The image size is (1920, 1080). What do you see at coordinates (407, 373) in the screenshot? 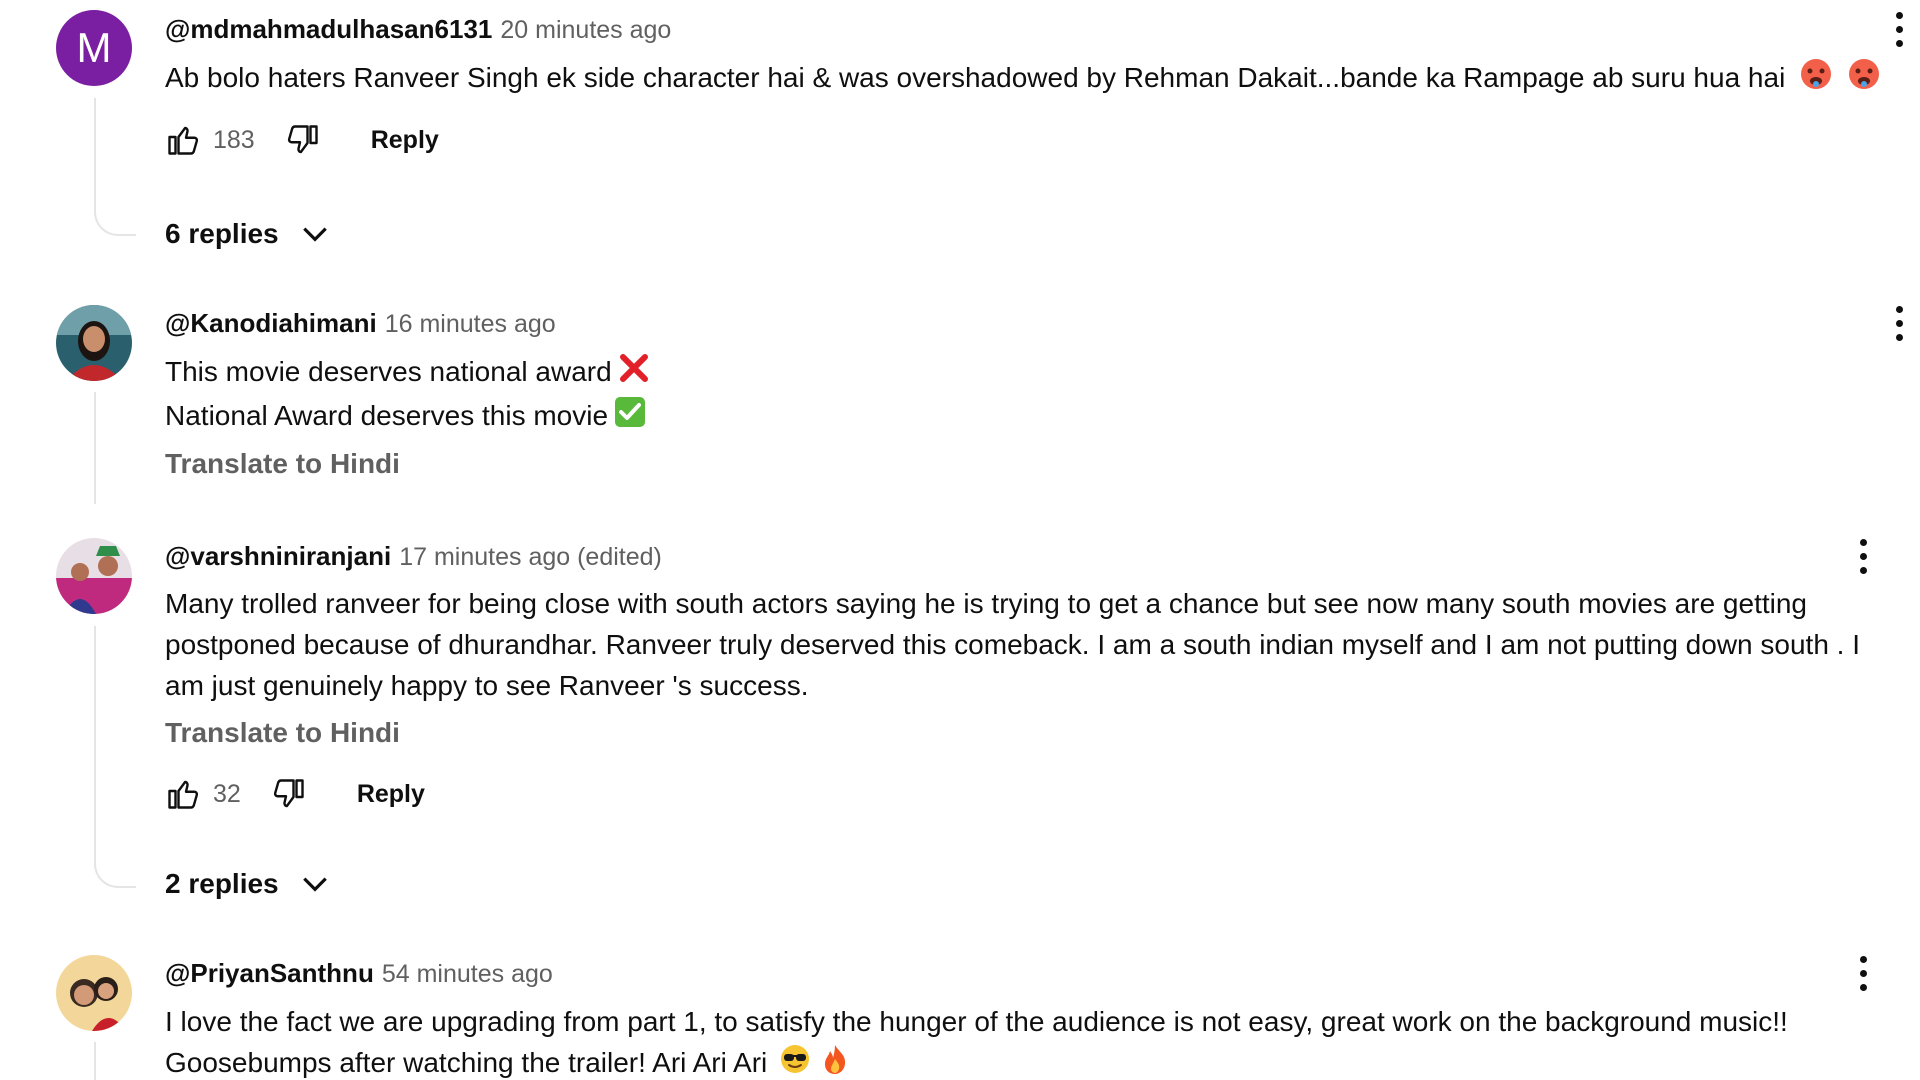
I see `comment-line: This movie deserves national award` at bounding box center [407, 373].